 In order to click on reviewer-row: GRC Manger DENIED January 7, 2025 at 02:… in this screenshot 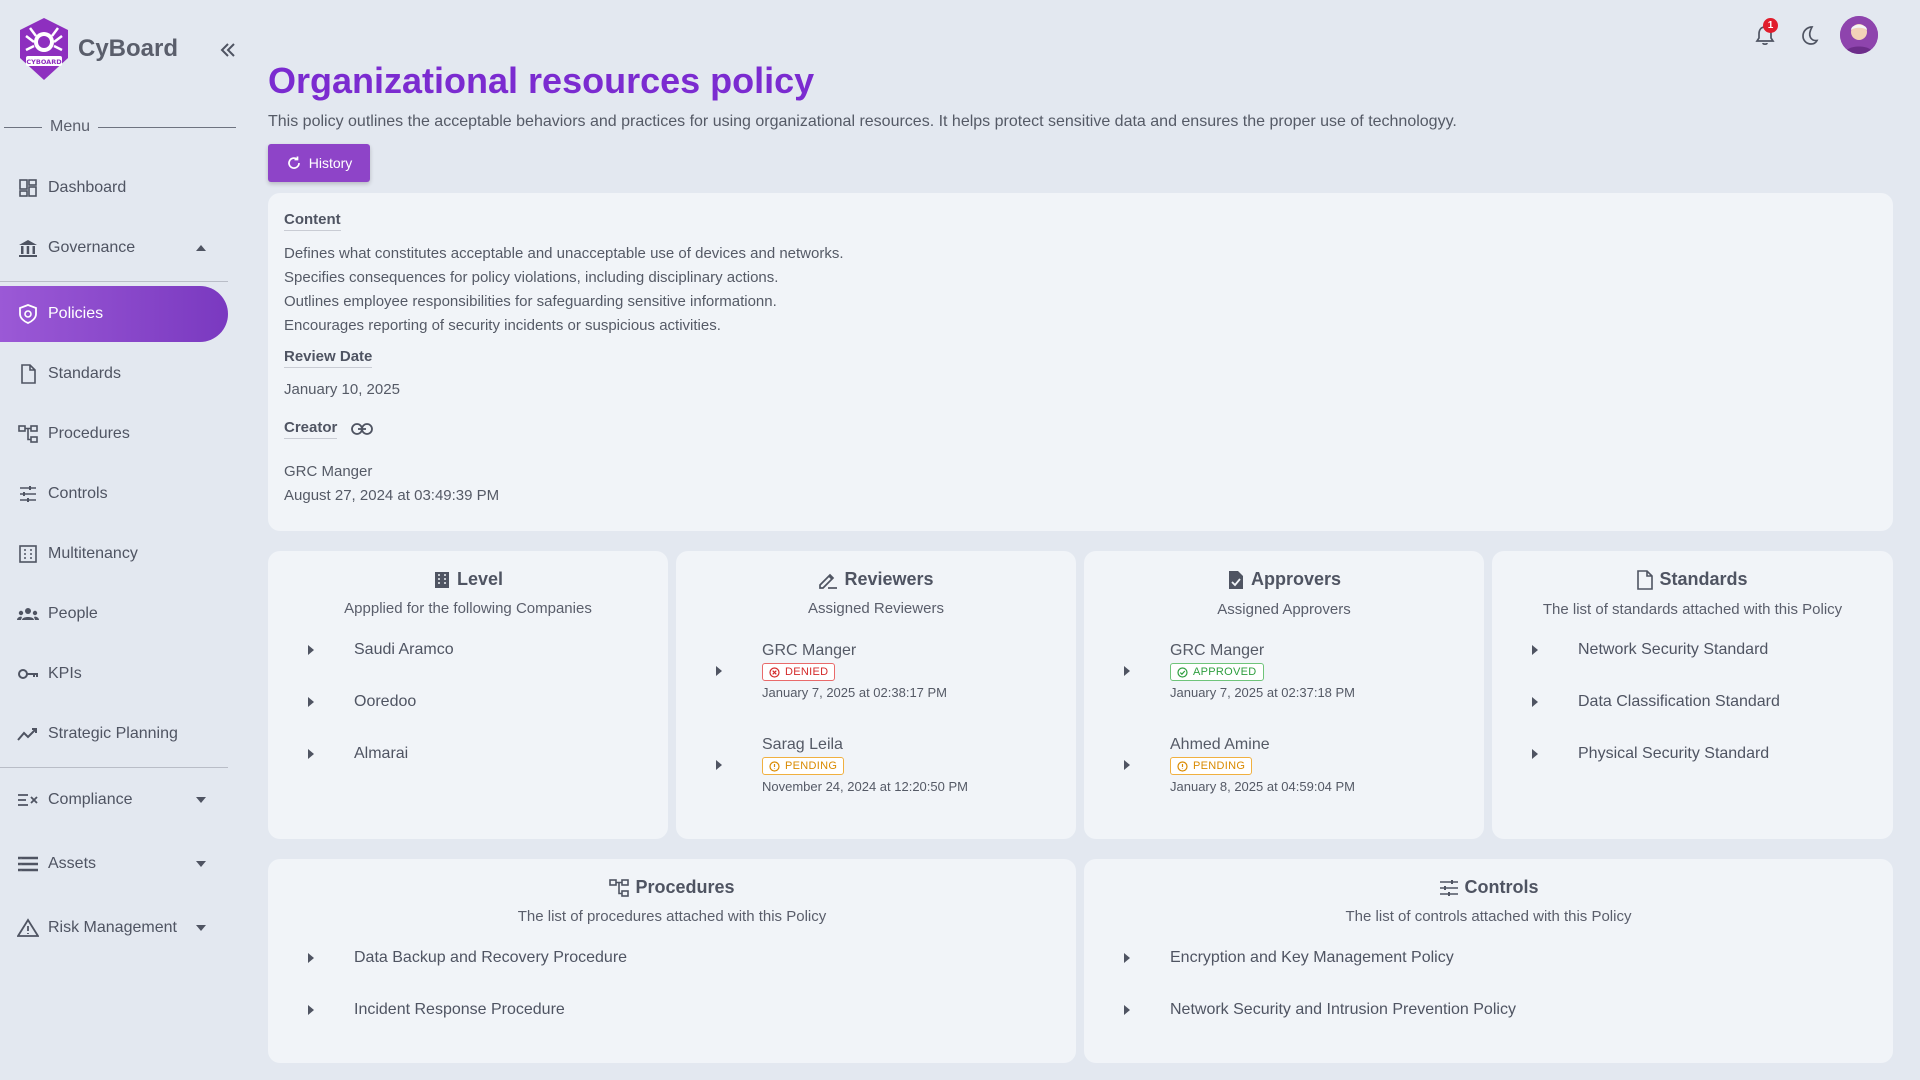, I will do `click(831, 671)`.